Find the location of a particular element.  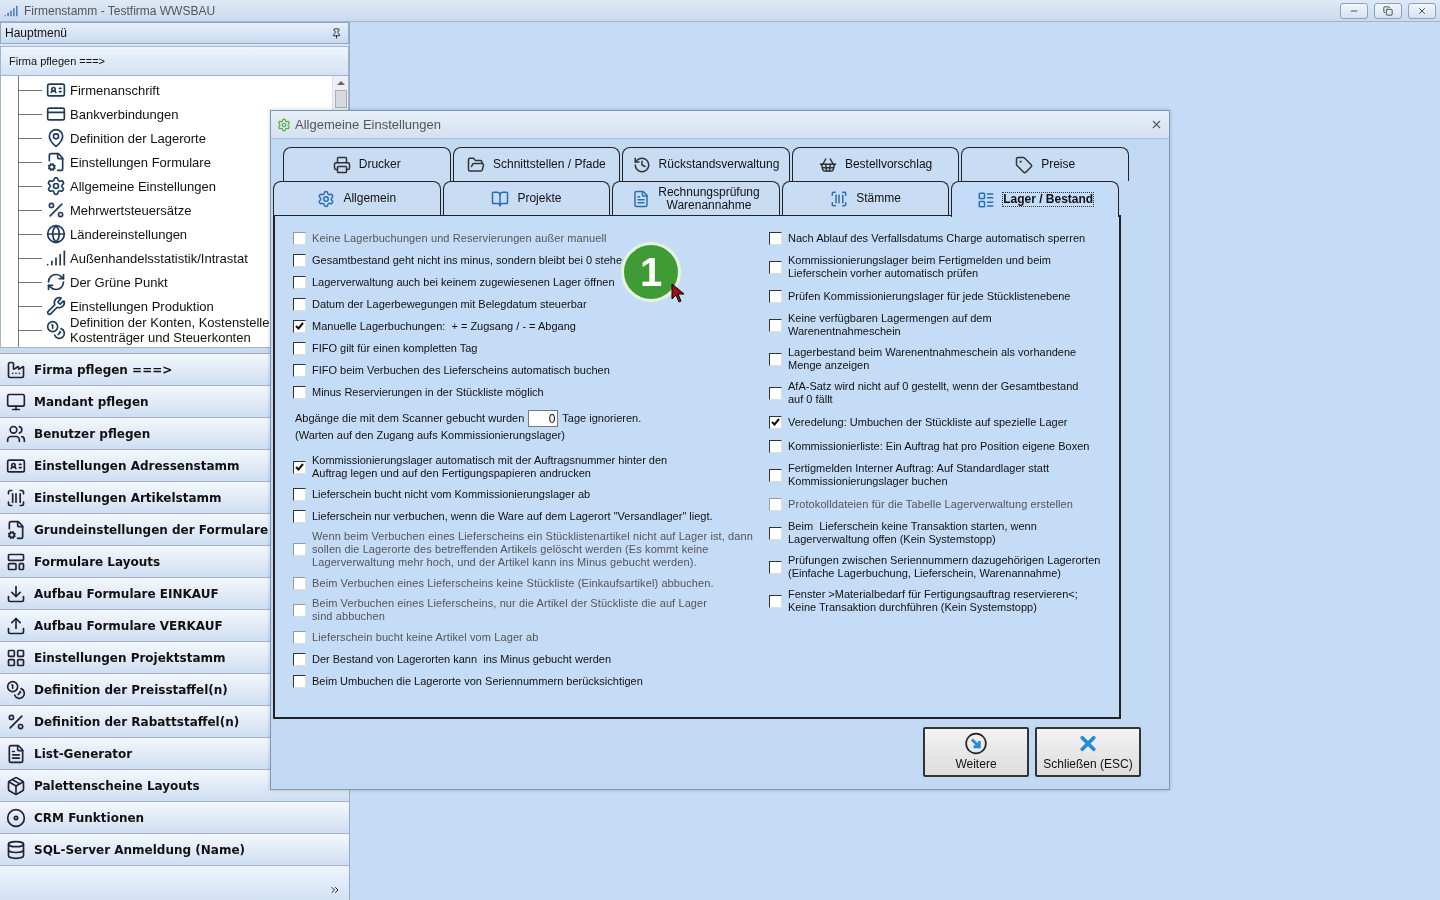

window-title: Firmenstamm - Testfirma WWSBAU is located at coordinates (120, 10).